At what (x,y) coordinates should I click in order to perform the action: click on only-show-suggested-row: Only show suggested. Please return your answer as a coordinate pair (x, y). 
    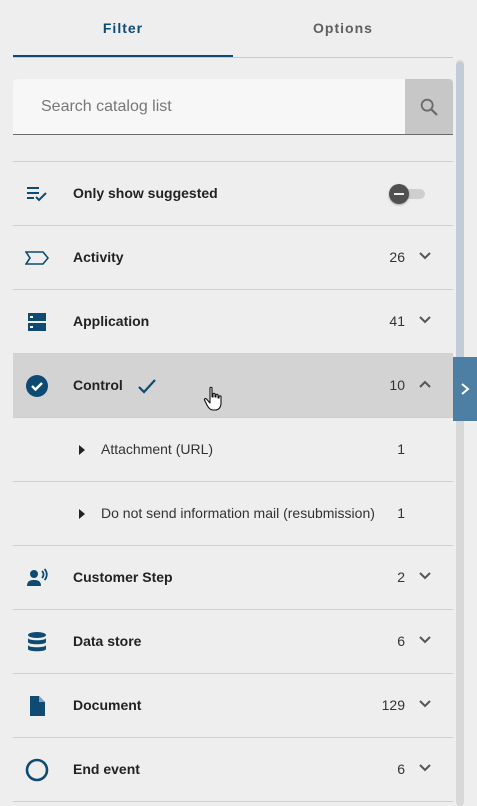
    Looking at the image, I should click on (233, 193).